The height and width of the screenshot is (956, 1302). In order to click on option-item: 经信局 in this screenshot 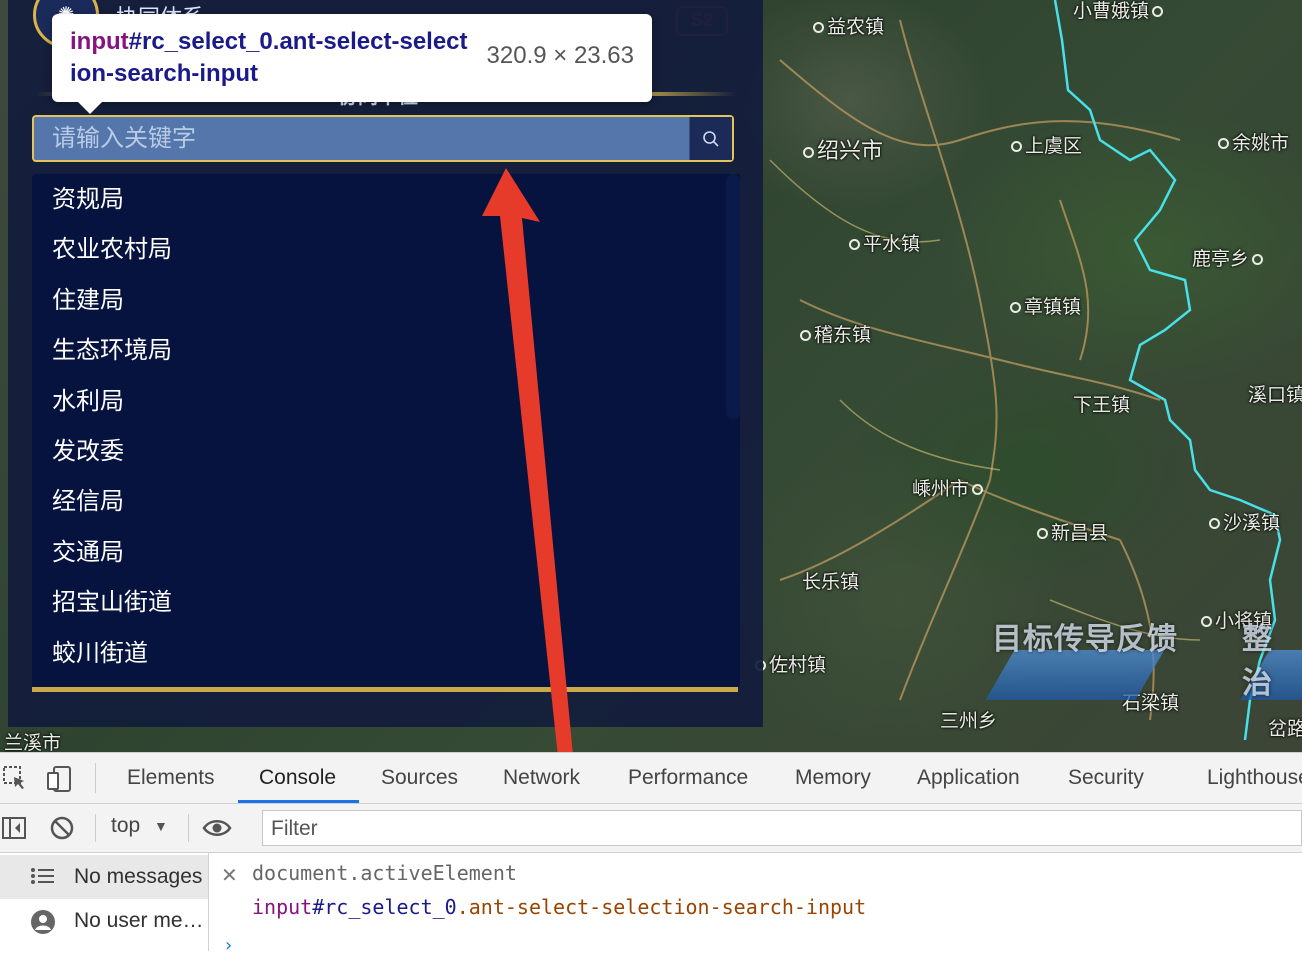, I will do `click(385, 501)`.